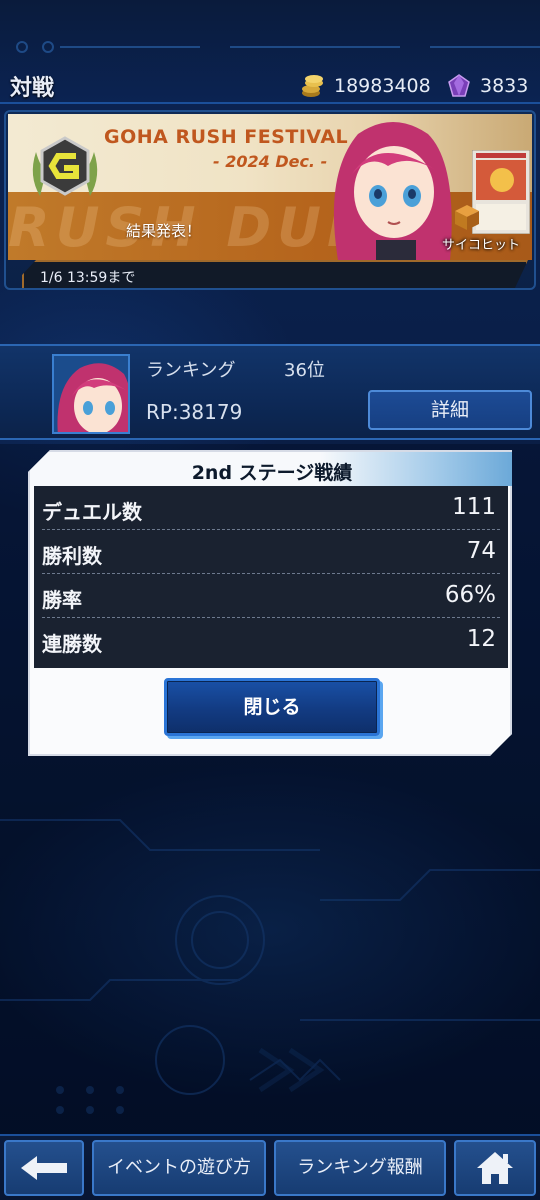  Describe the element at coordinates (304, 370) in the screenshot. I see `ranking-value: 36位` at that location.